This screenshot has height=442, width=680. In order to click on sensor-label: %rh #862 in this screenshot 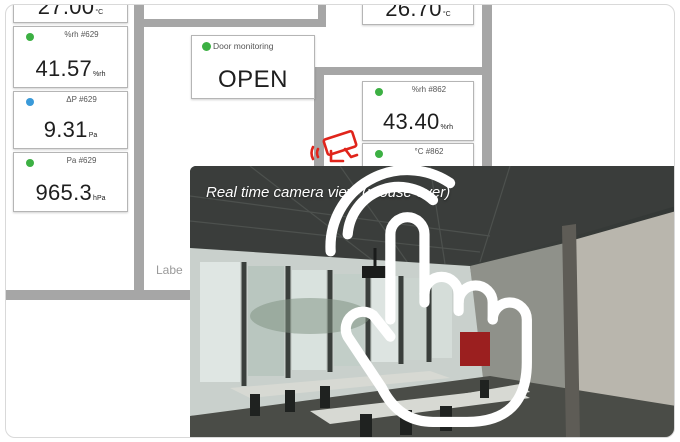, I will do `click(429, 89)`.